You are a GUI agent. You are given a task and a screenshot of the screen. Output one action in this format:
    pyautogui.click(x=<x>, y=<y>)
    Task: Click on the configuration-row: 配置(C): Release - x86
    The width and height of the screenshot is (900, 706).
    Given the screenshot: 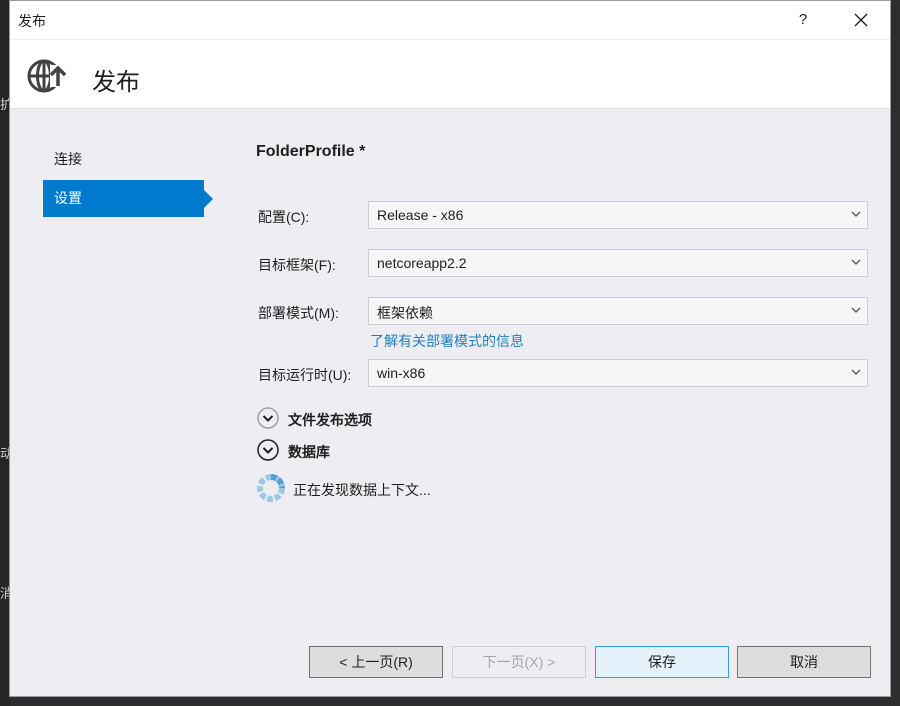 What is the action you would take?
    pyautogui.click(x=566, y=216)
    